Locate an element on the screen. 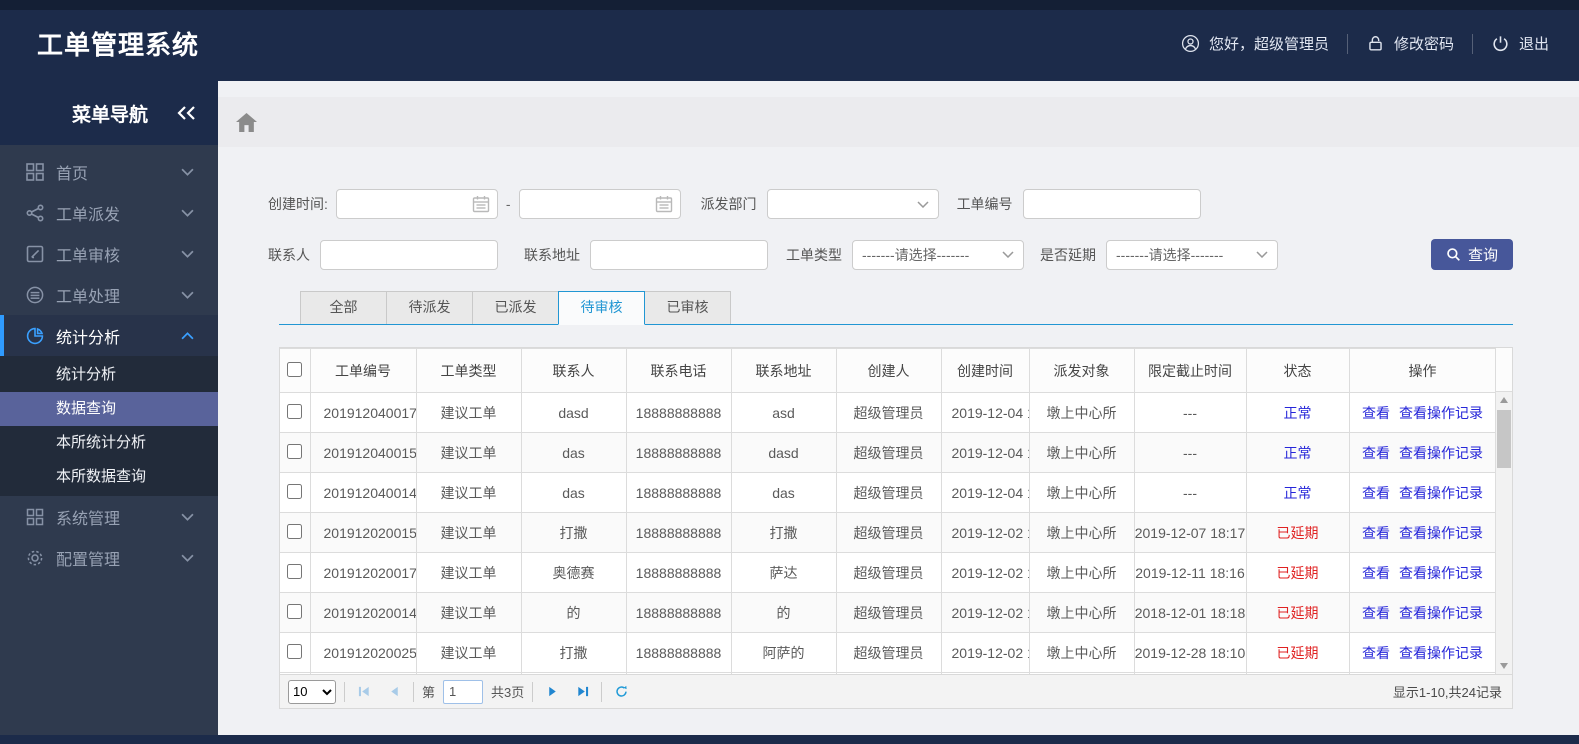  cell-status: 已延期 is located at coordinates (1297, 572).